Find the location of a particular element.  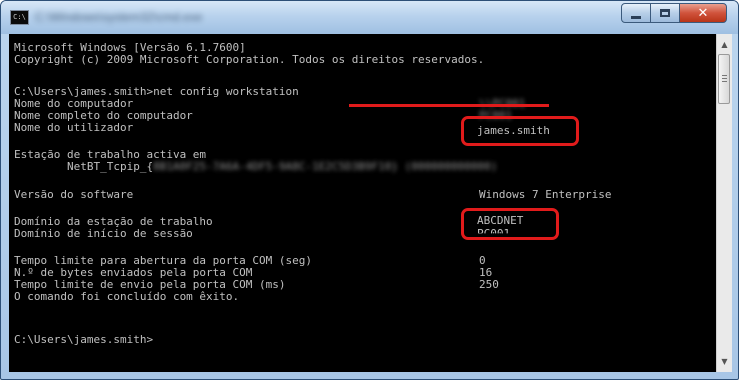

scroll-up-arrow-icon: ▲ is located at coordinates (724, 44).